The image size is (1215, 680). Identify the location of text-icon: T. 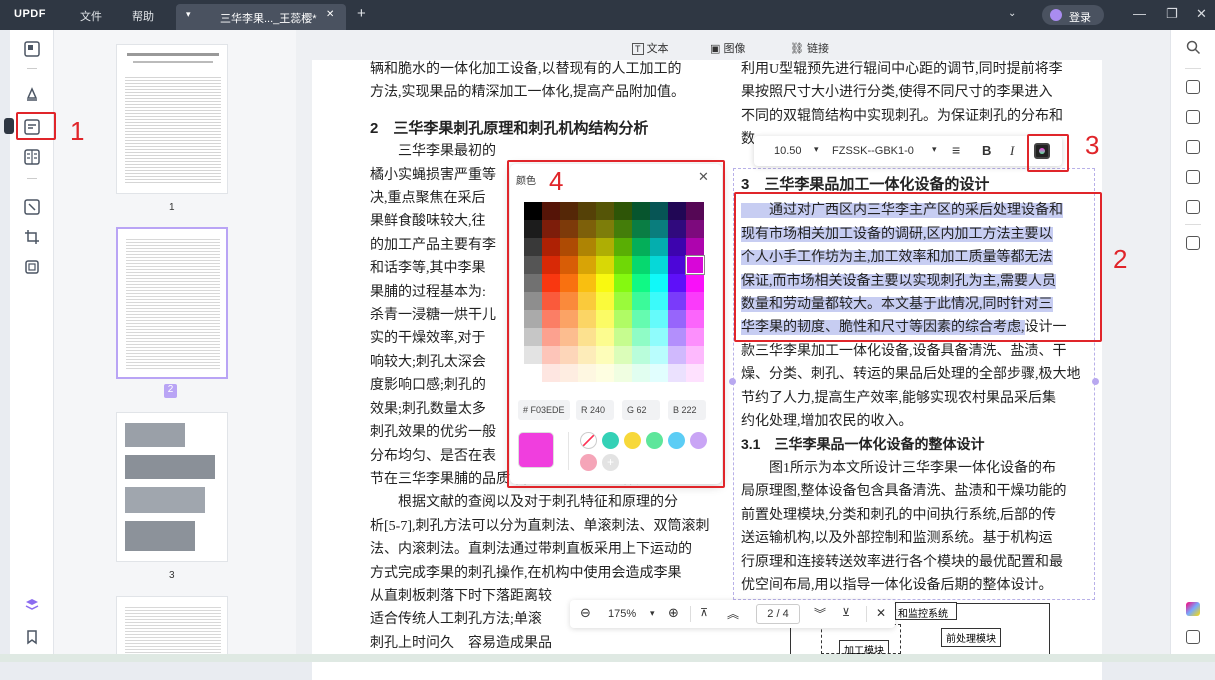
(638, 49).